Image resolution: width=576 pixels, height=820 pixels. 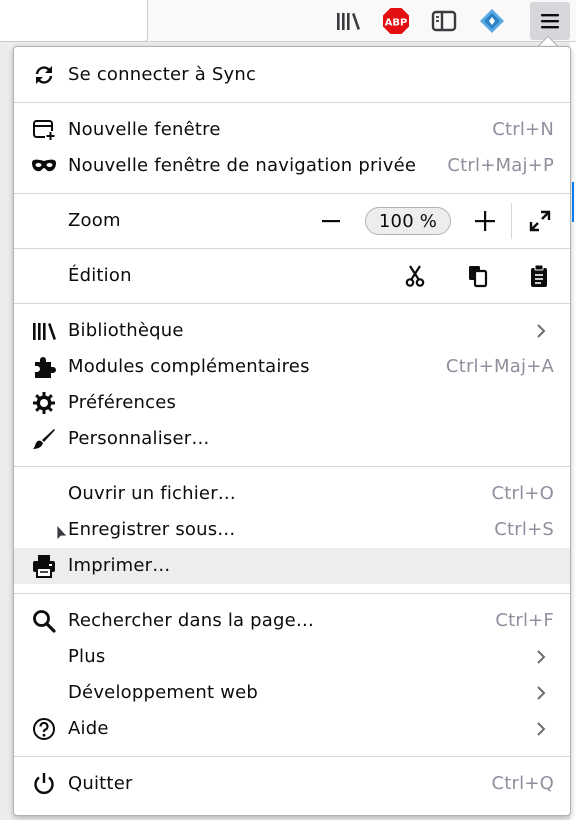 What do you see at coordinates (292, 657) in the screenshot?
I see `menu-item-more: Plus` at bounding box center [292, 657].